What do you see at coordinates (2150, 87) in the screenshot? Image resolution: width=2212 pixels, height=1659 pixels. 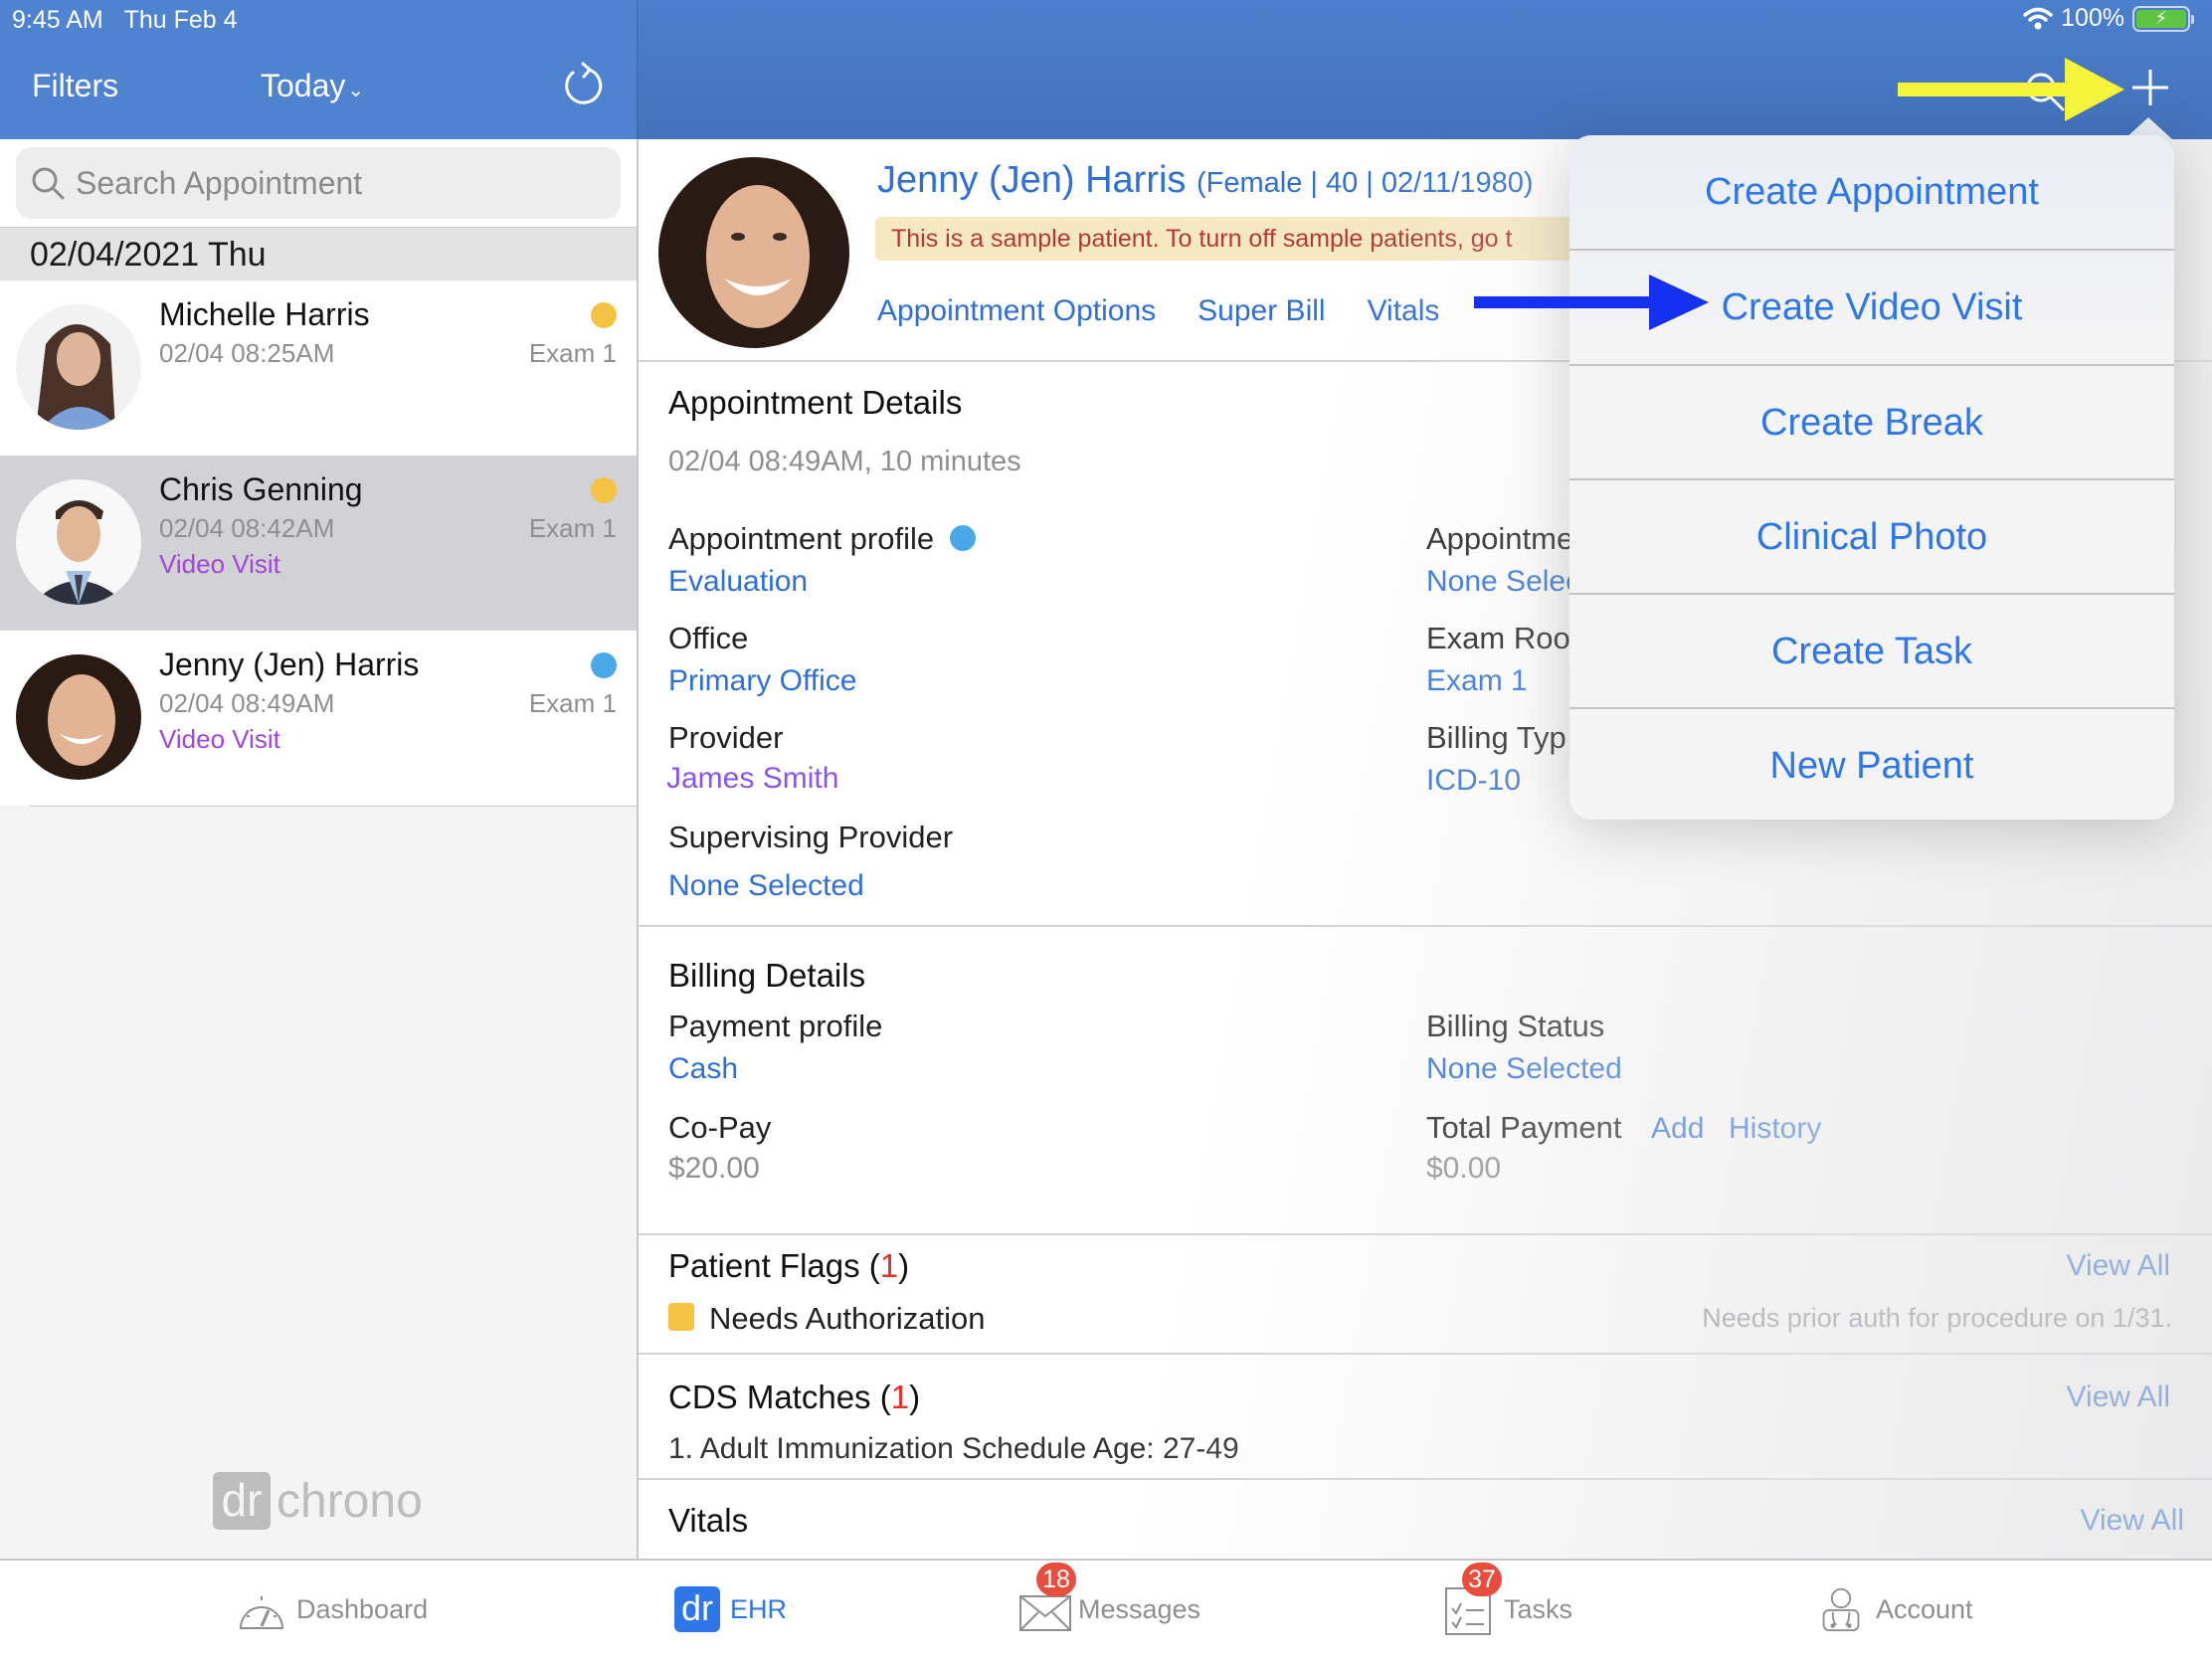 I see `plus-icon` at bounding box center [2150, 87].